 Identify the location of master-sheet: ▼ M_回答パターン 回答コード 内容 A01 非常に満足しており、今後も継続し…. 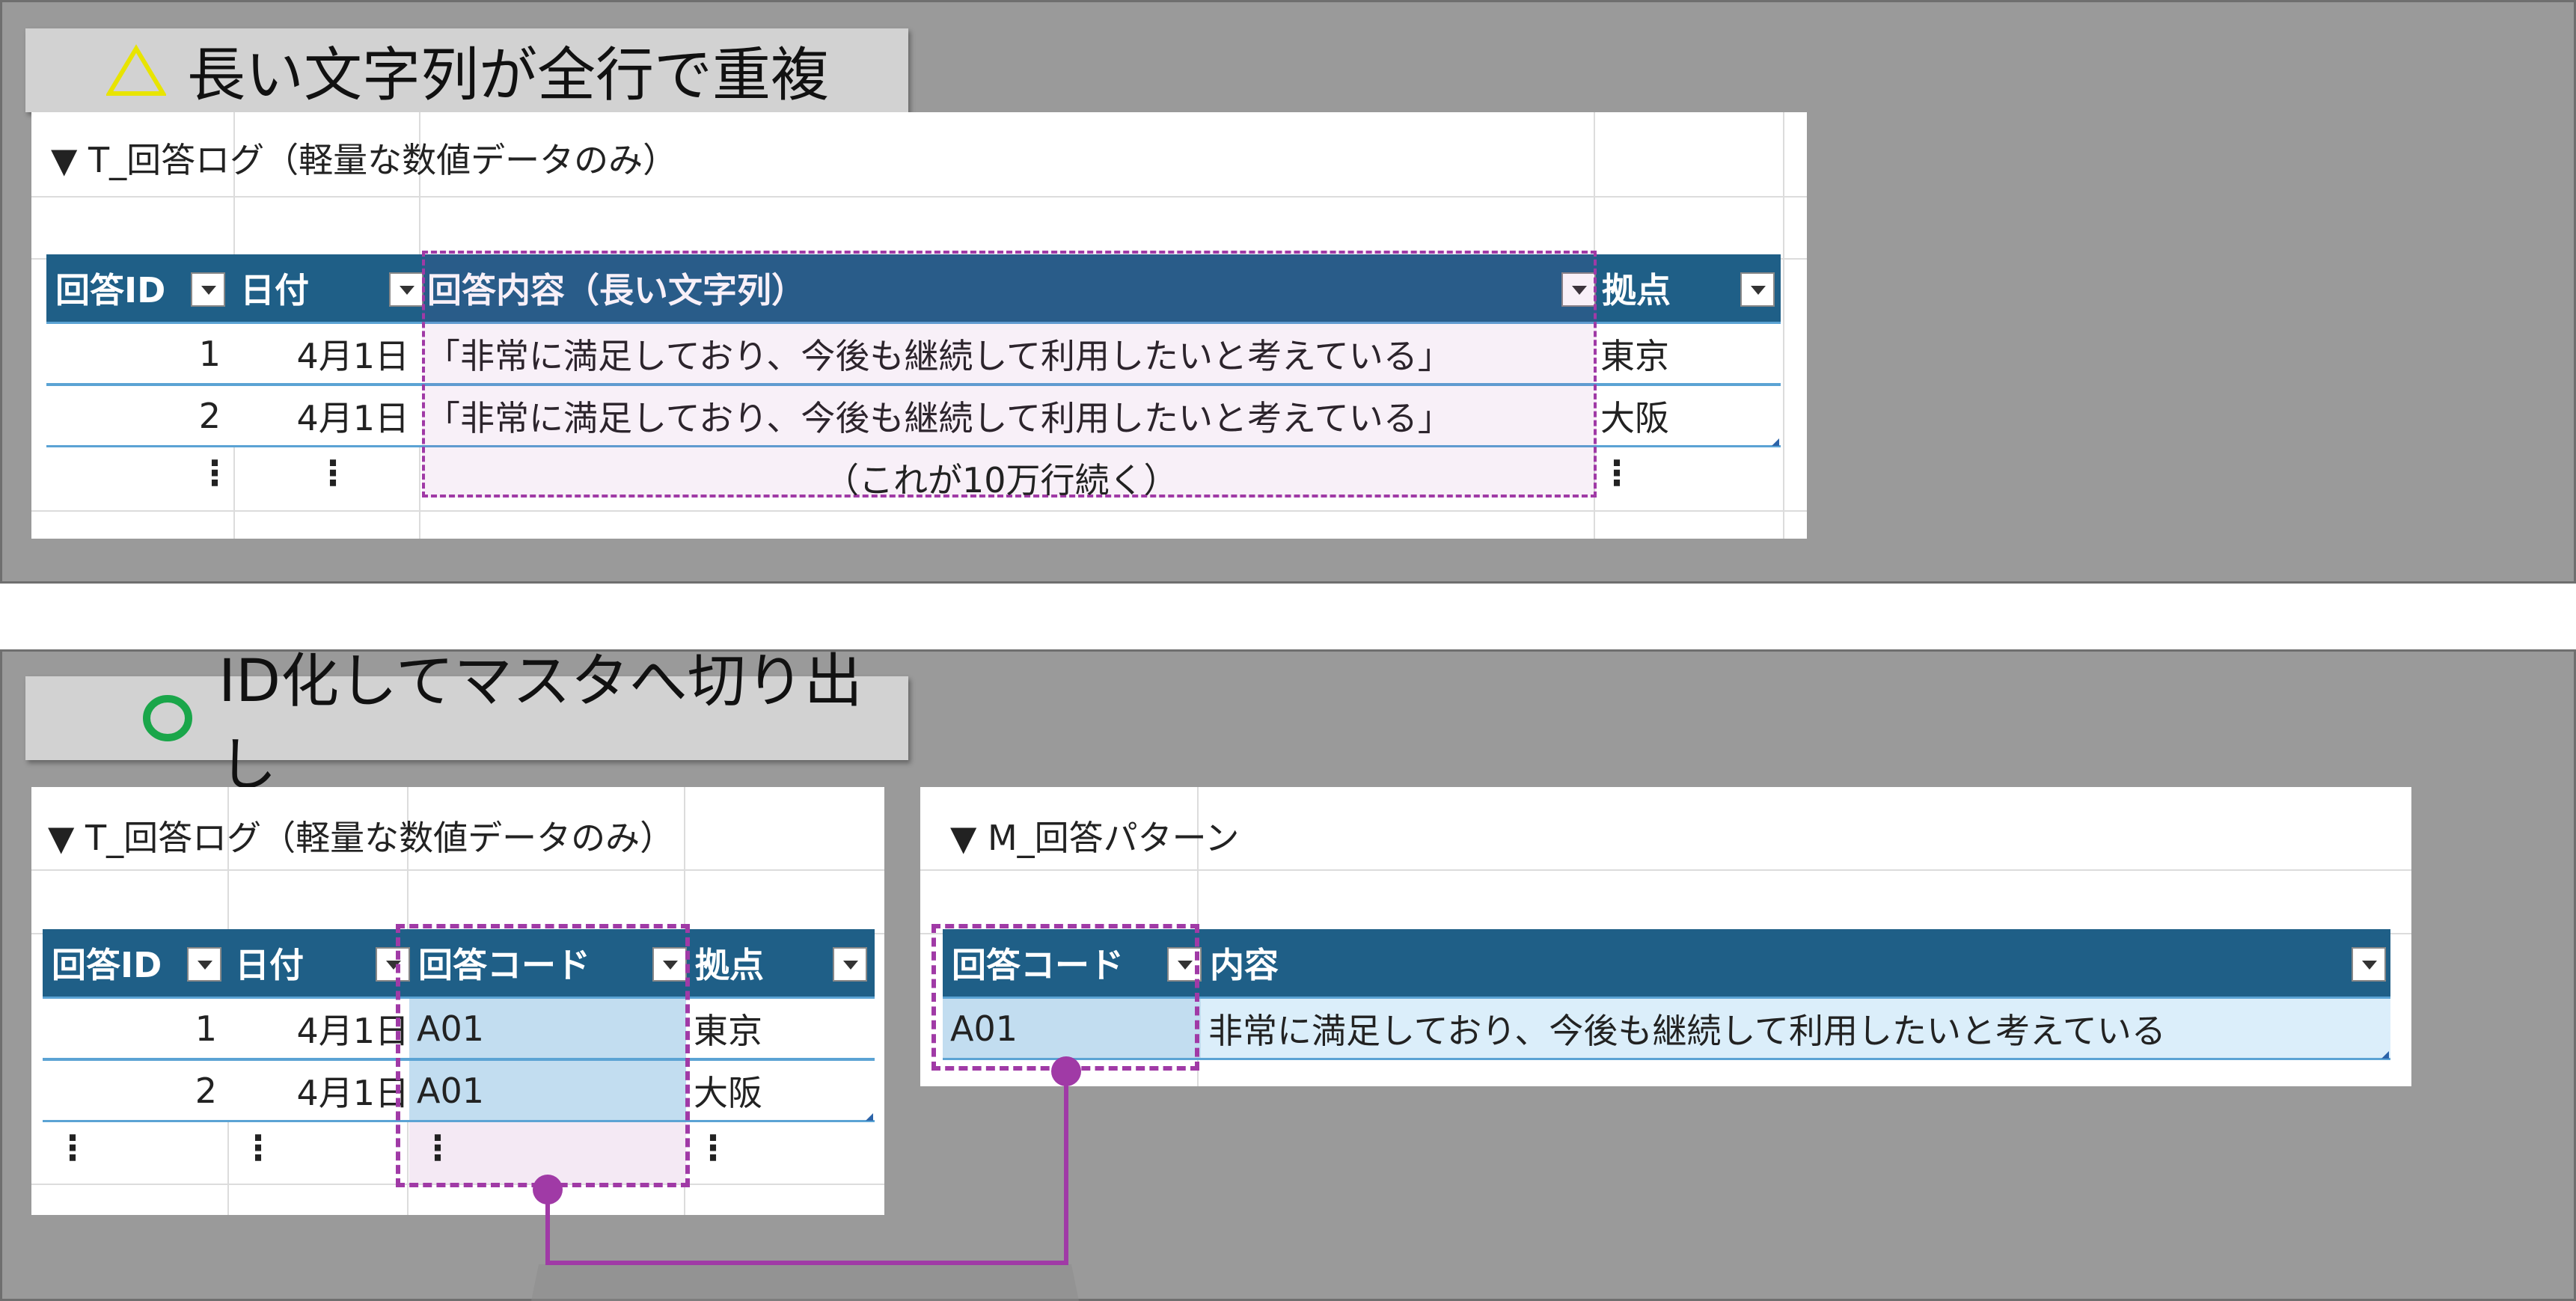
(1665, 937).